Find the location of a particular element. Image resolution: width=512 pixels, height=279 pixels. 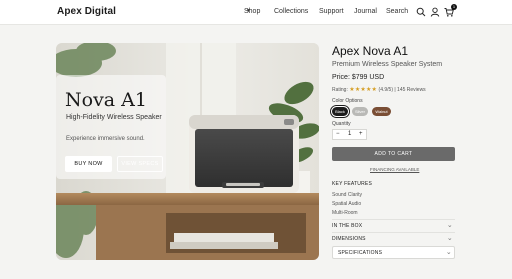

rating-text: (4.9/5) | 145 Reviews is located at coordinates (402, 90).